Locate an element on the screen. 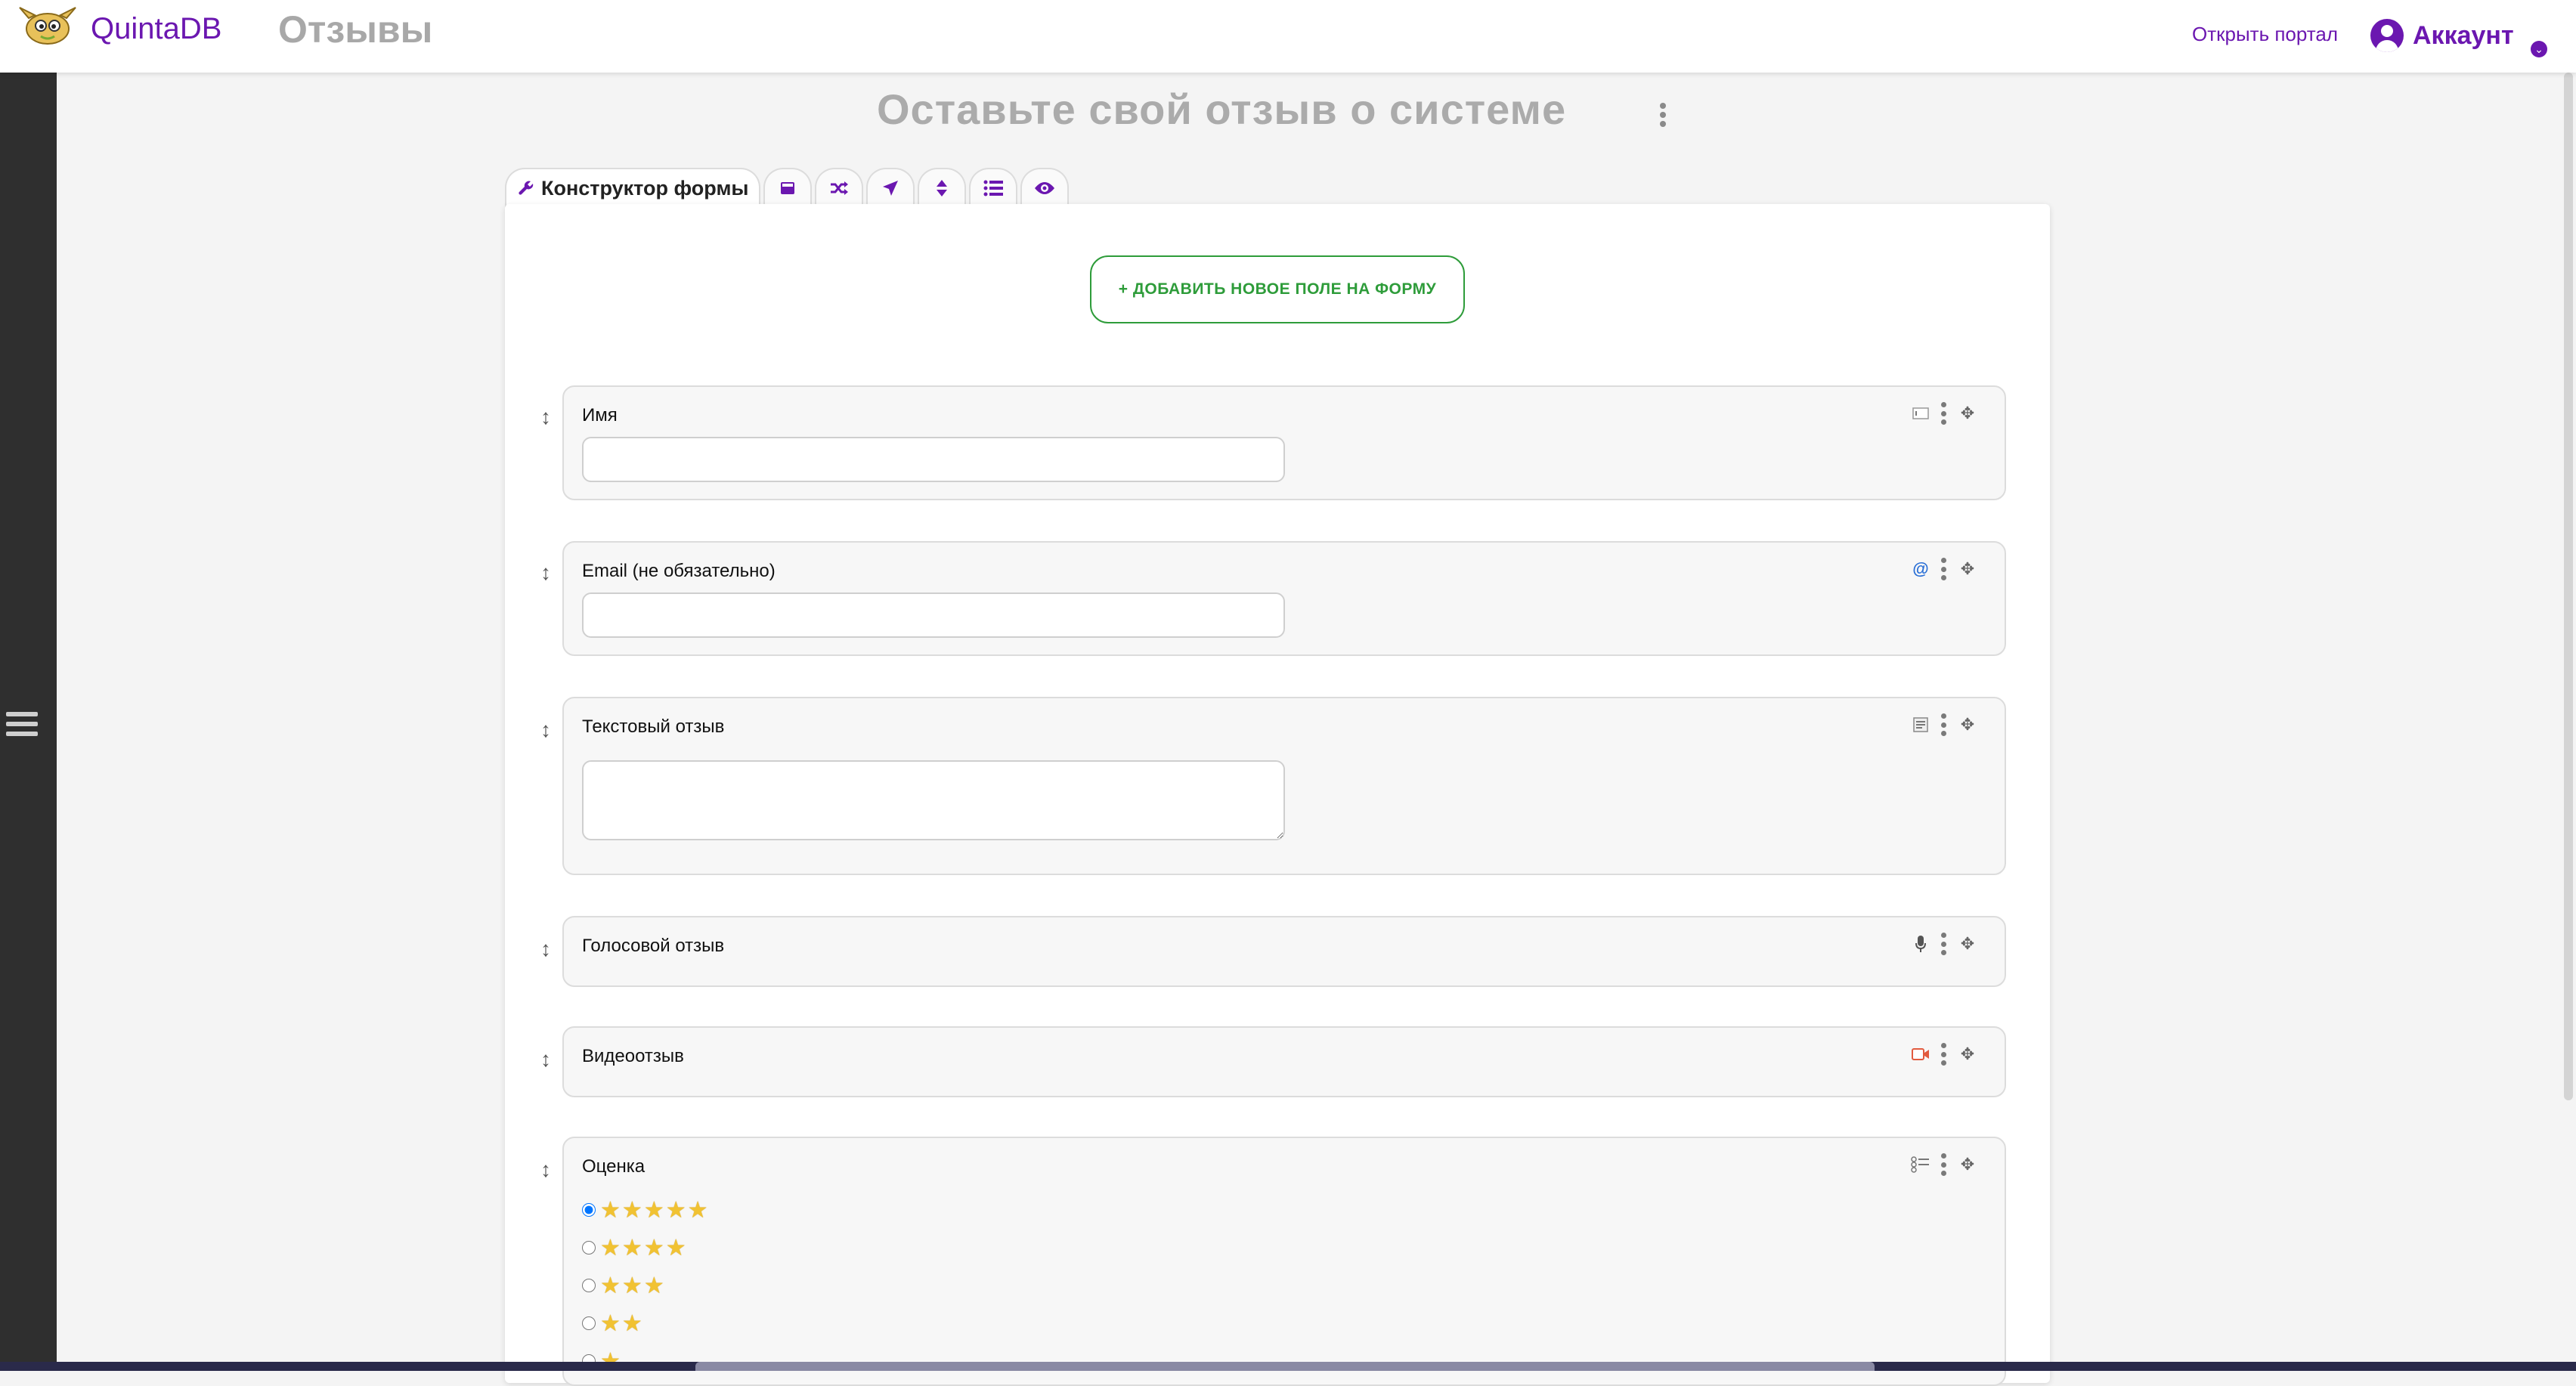 The image size is (2576, 1386). field-label: Голосовой отзыв is located at coordinates (653, 946).